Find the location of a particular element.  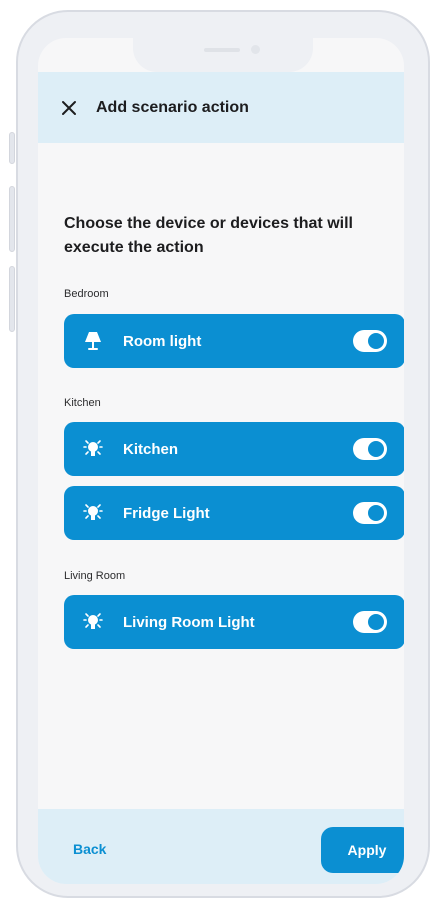

group-label-kitchen: Kitchen is located at coordinates (82, 403).